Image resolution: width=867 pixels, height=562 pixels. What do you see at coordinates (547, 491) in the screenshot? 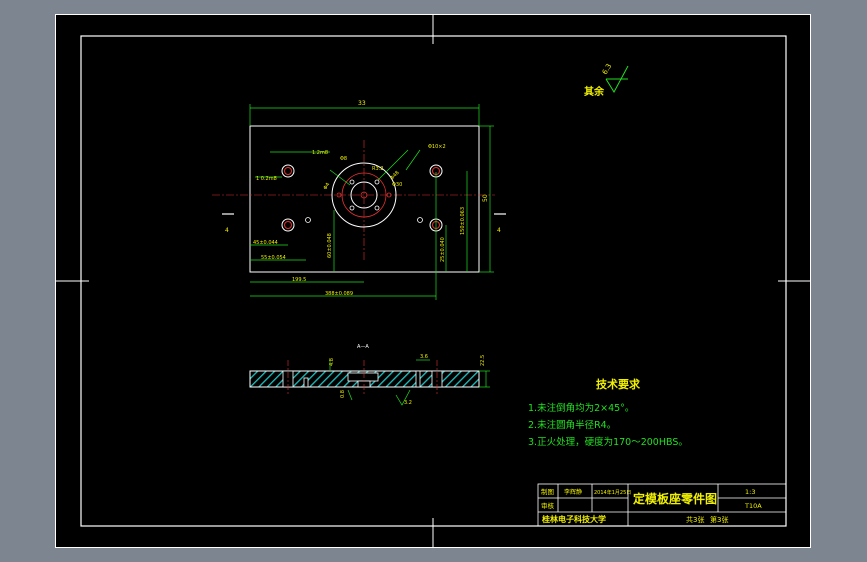
I see `drawn-label: 制图` at bounding box center [547, 491].